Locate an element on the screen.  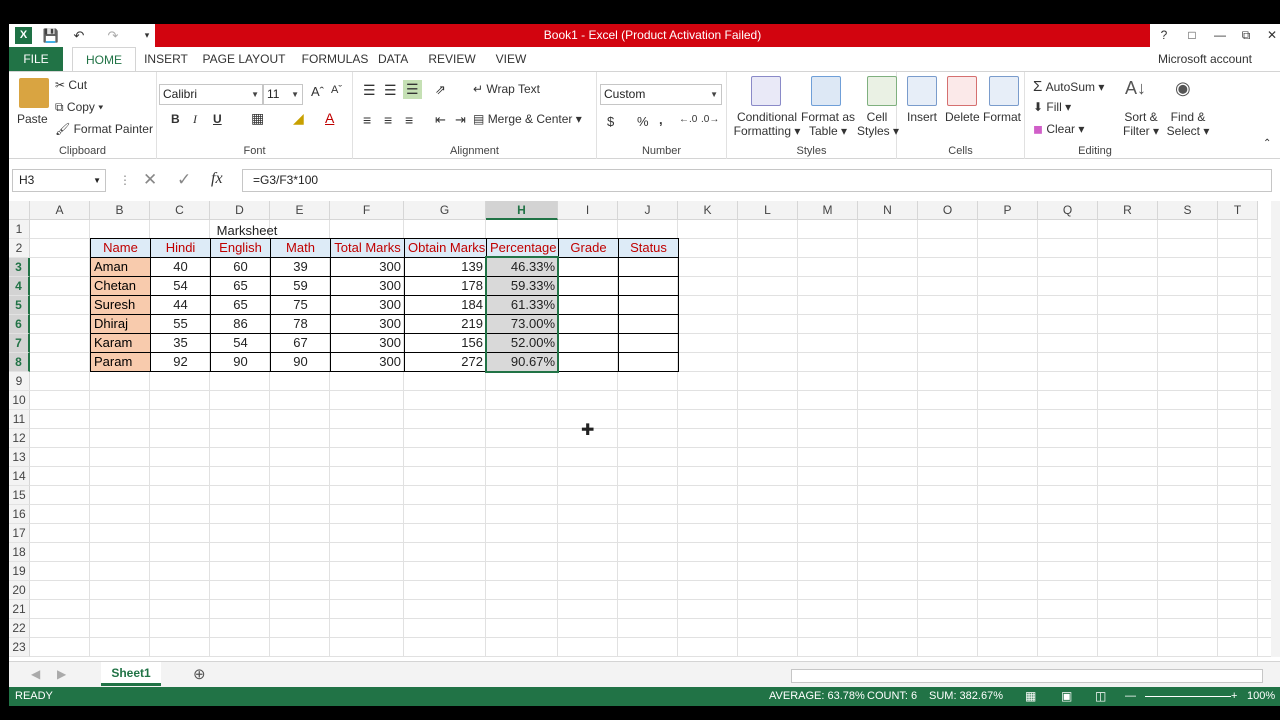
table-cell: 90 is located at coordinates (240, 362).